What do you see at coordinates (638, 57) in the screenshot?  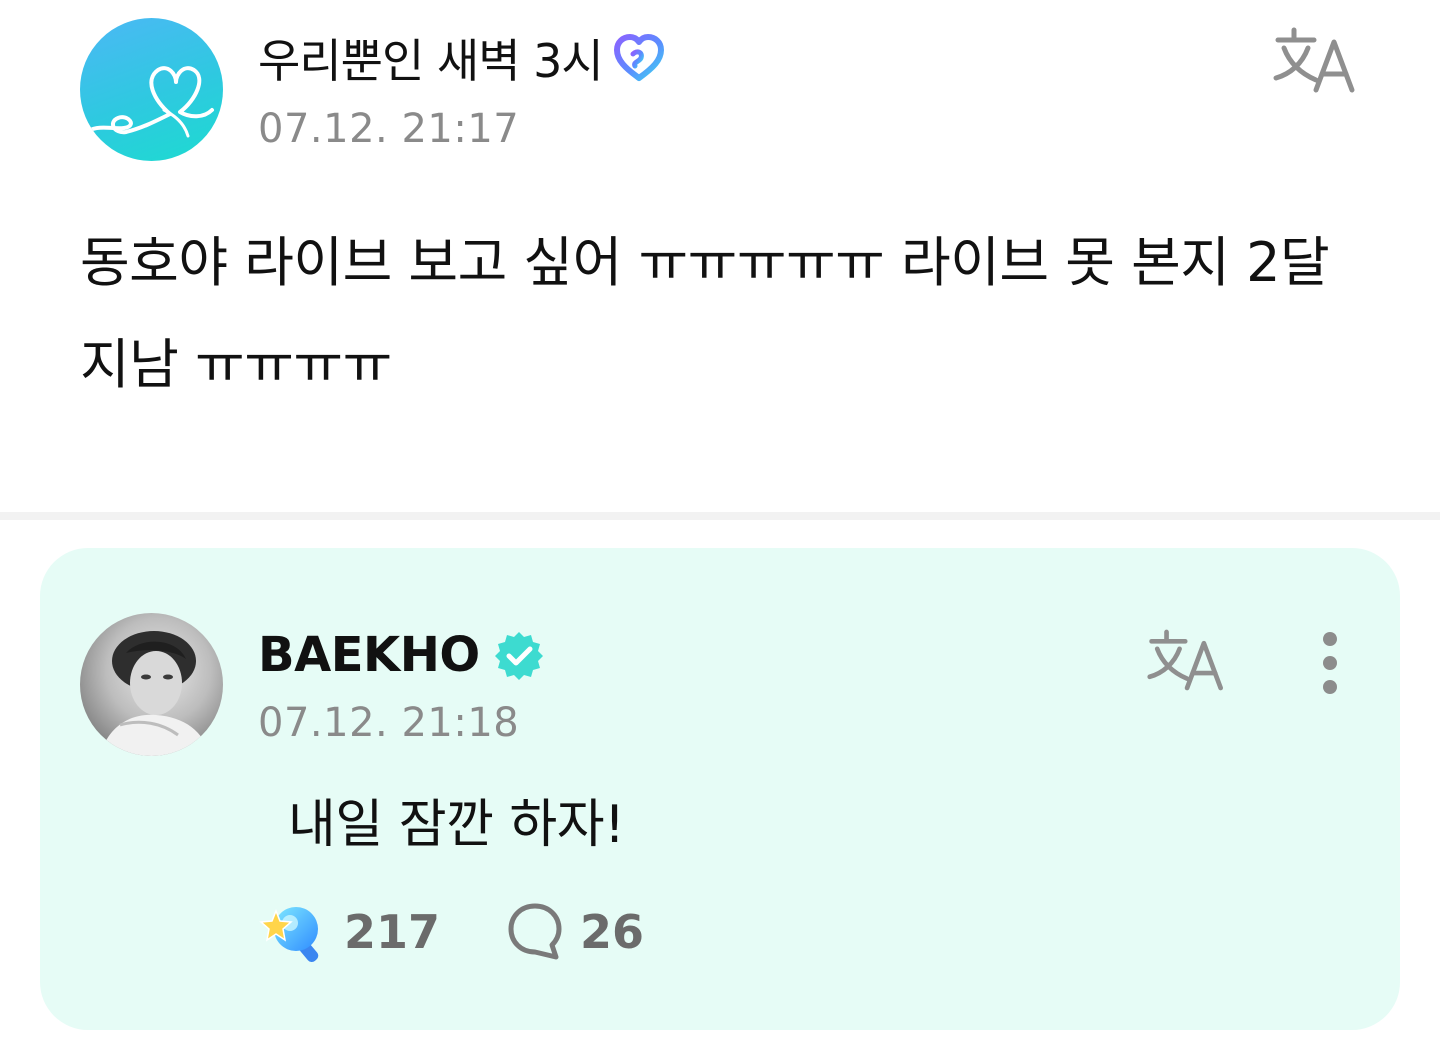 I see `membership-heart-icon` at bounding box center [638, 57].